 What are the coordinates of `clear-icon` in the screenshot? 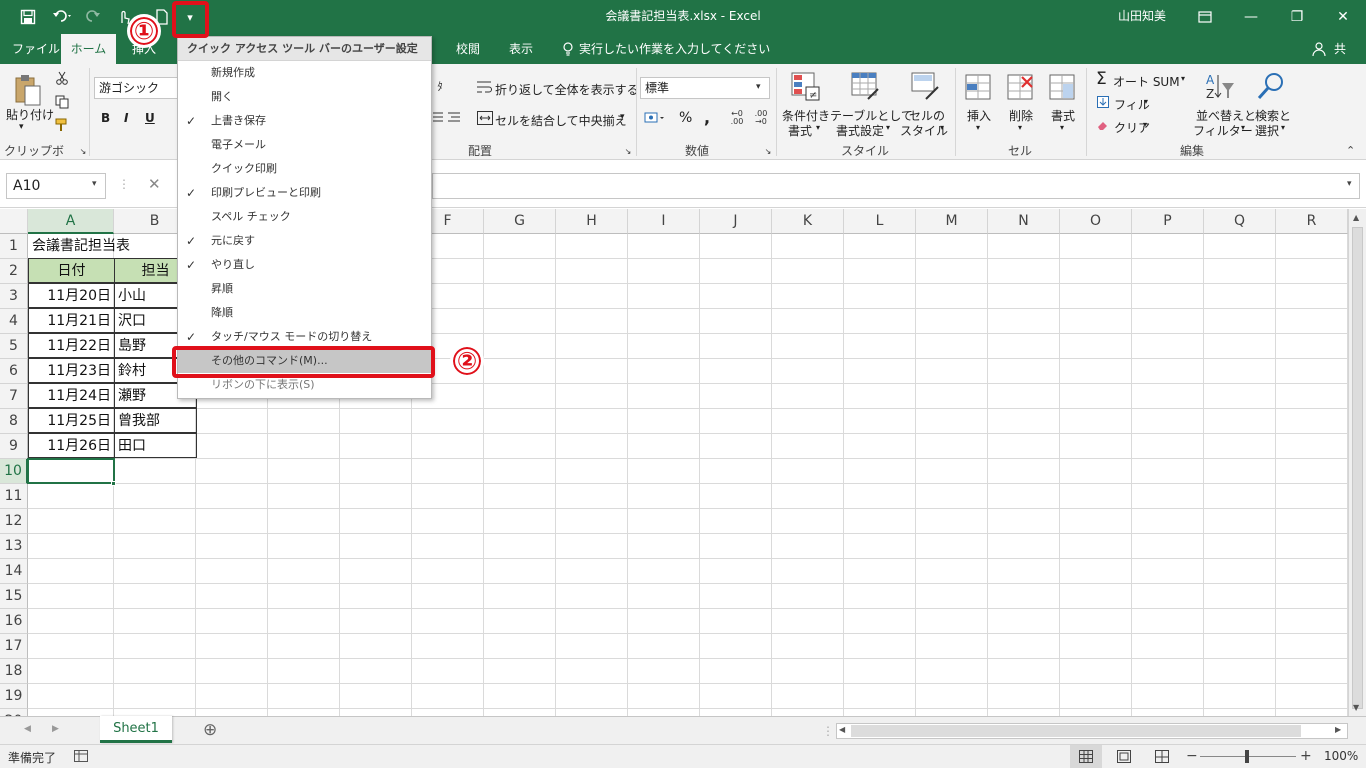 It's located at (1103, 125).